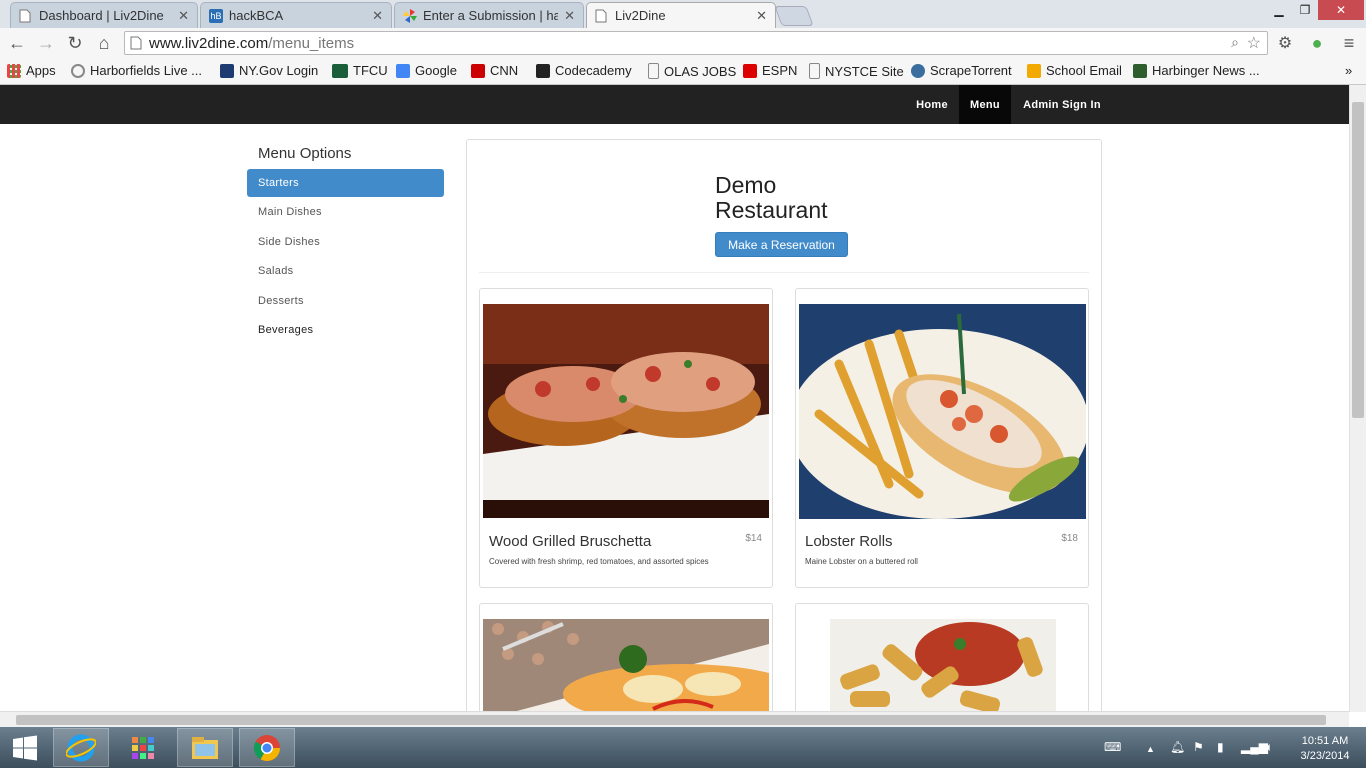 The width and height of the screenshot is (1366, 768). I want to click on vertical-scroll-thumb, so click(1358, 260).